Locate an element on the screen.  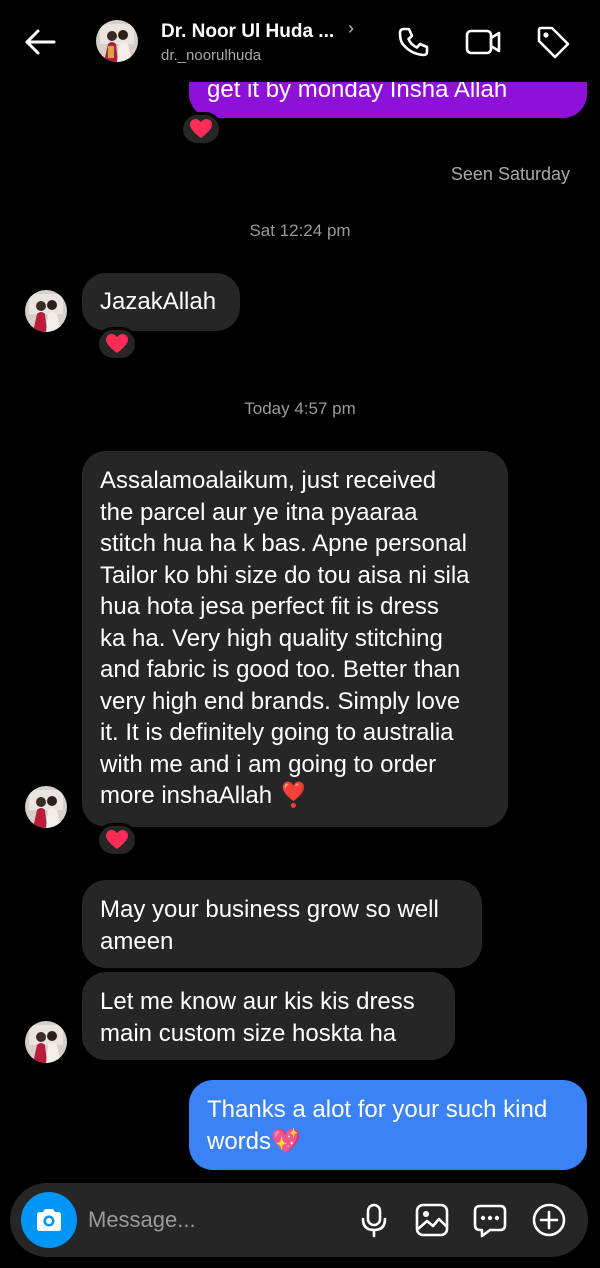
message-line: the parcel aur ye itna pyaaraa is located at coordinates (259, 512).